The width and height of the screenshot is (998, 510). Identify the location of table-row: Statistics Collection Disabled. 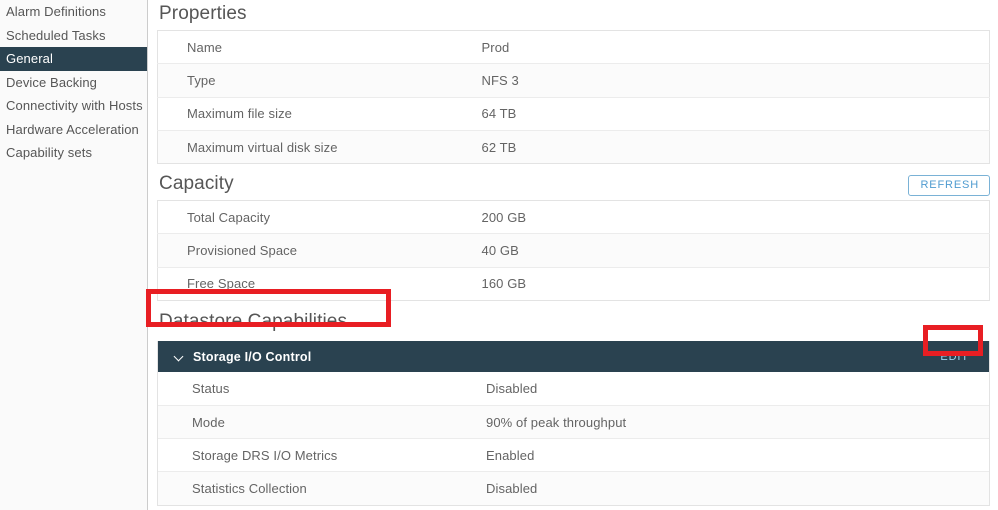
(573, 488).